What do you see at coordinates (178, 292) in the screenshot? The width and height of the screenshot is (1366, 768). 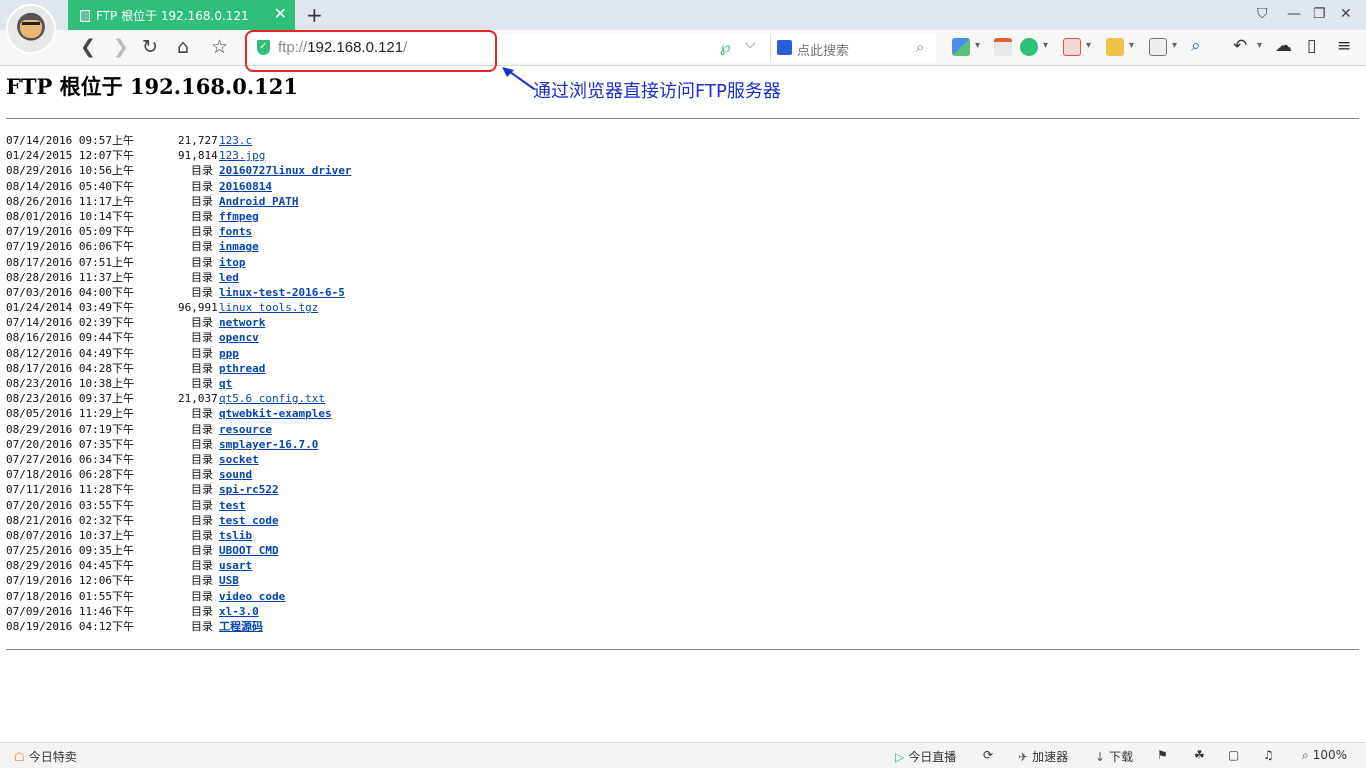 I see `listing-row: 07/03/2016 04:00下午 目录 linux-test-2016-6-5` at bounding box center [178, 292].